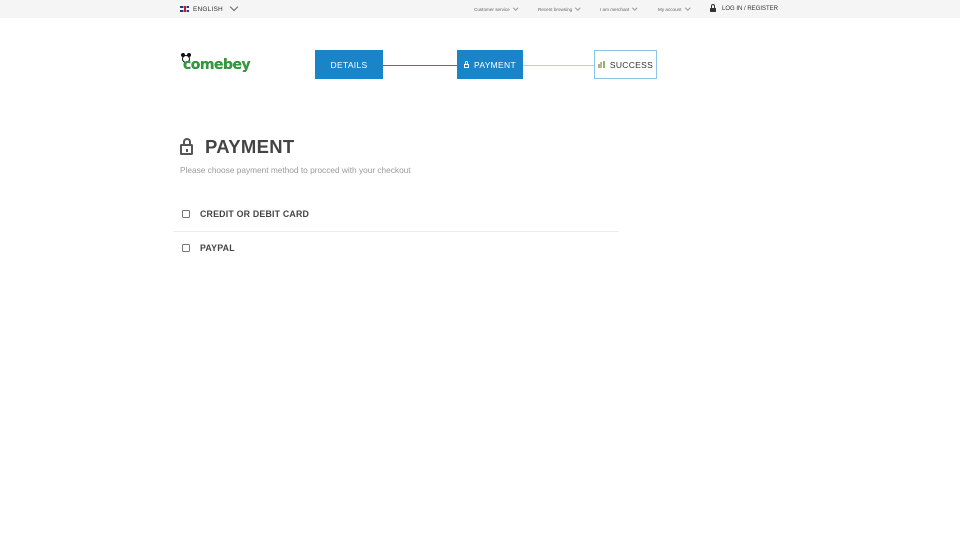  Describe the element at coordinates (255, 214) in the screenshot. I see `option-label: CREDIT OR DEBIT CARD` at that location.